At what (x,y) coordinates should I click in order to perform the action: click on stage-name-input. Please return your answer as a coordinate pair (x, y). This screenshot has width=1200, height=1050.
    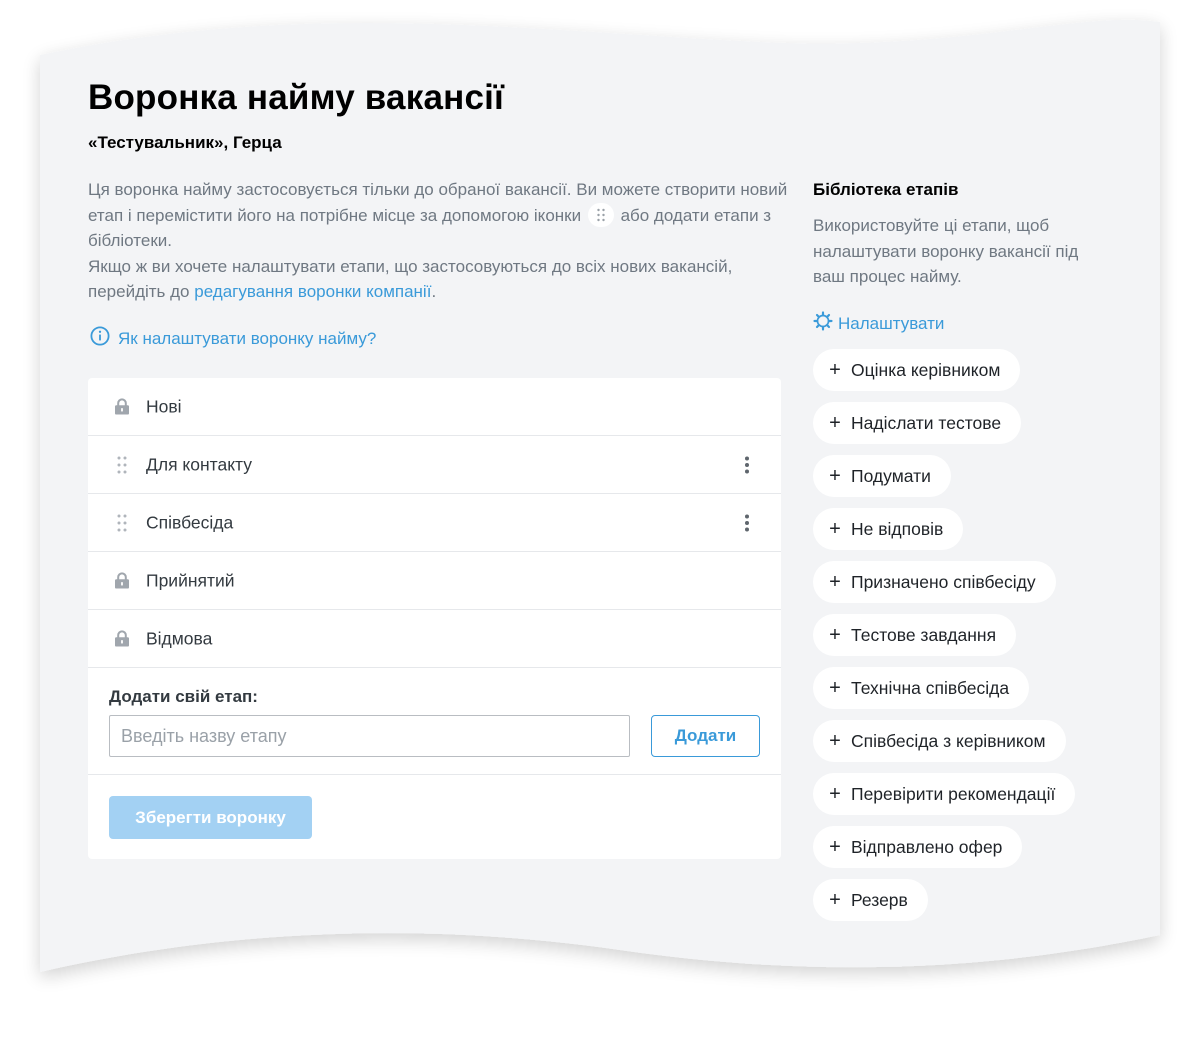
    Looking at the image, I should click on (369, 736).